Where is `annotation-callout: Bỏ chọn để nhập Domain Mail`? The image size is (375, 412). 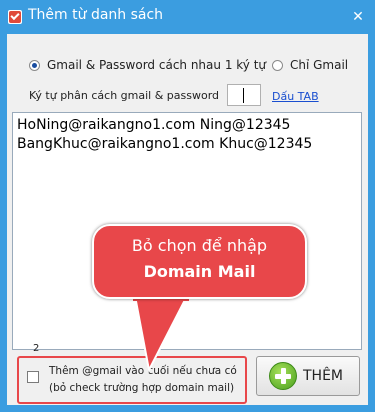 annotation-callout: Bỏ chọn để nhập Domain Mail is located at coordinates (199, 261).